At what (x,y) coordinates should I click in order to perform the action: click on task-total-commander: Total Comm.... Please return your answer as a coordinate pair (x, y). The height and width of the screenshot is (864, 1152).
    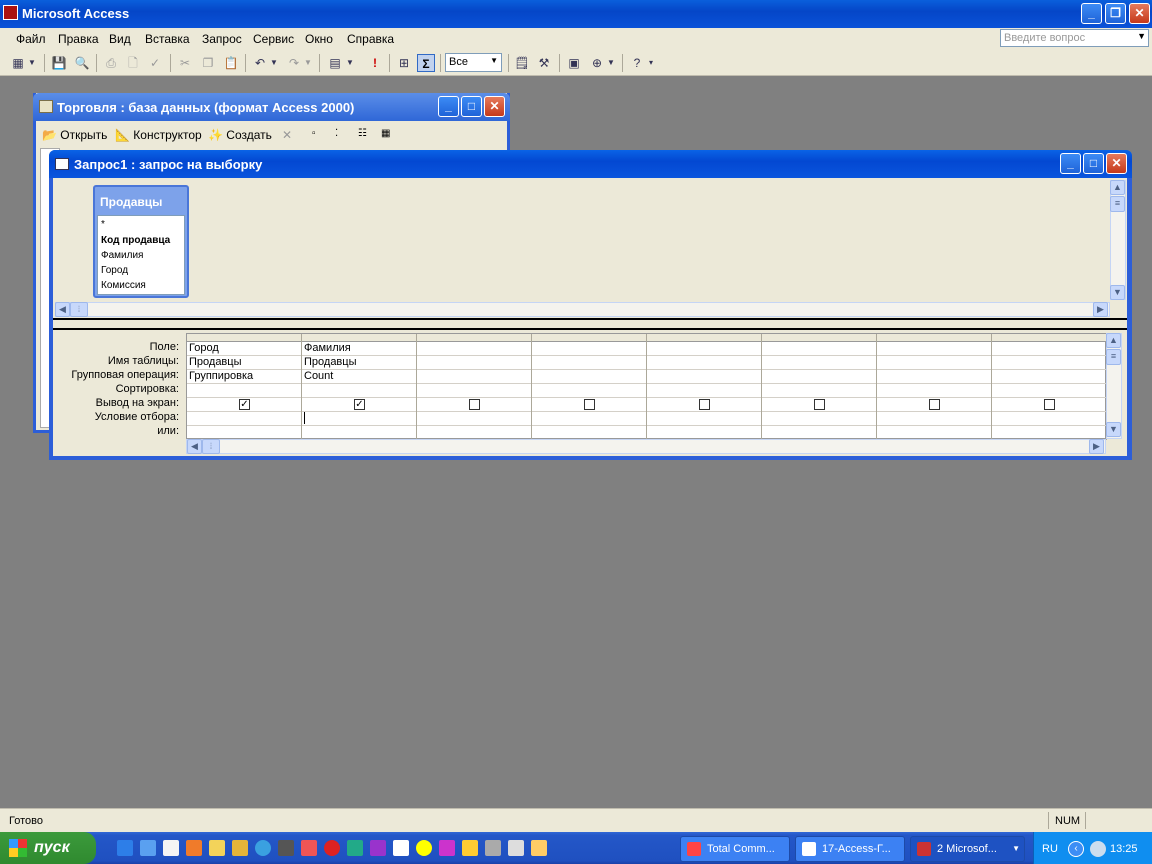
    Looking at the image, I should click on (735, 849).